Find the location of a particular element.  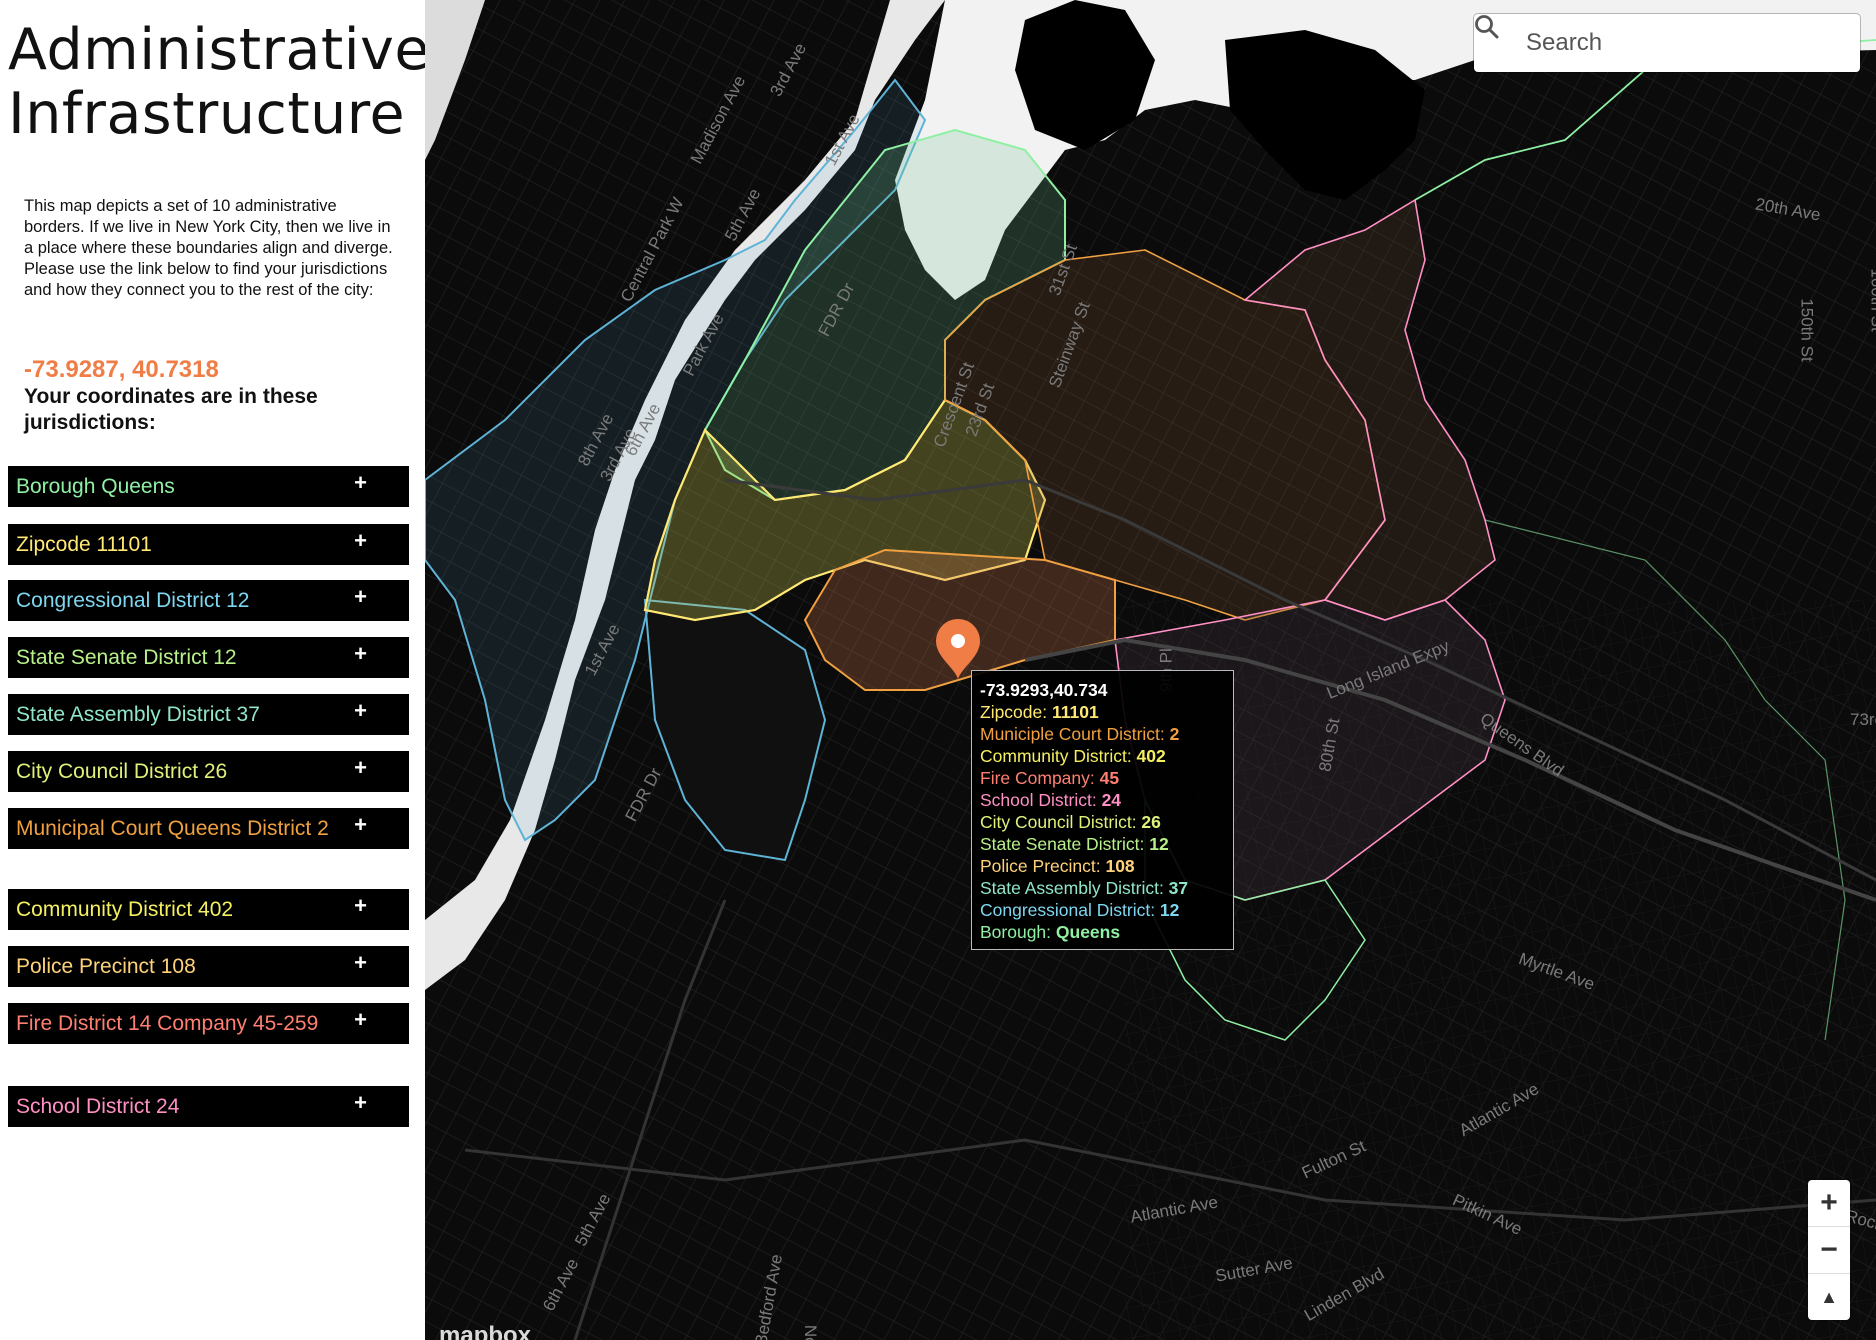

tooltip-row-value: 11101 is located at coordinates (1075, 712).